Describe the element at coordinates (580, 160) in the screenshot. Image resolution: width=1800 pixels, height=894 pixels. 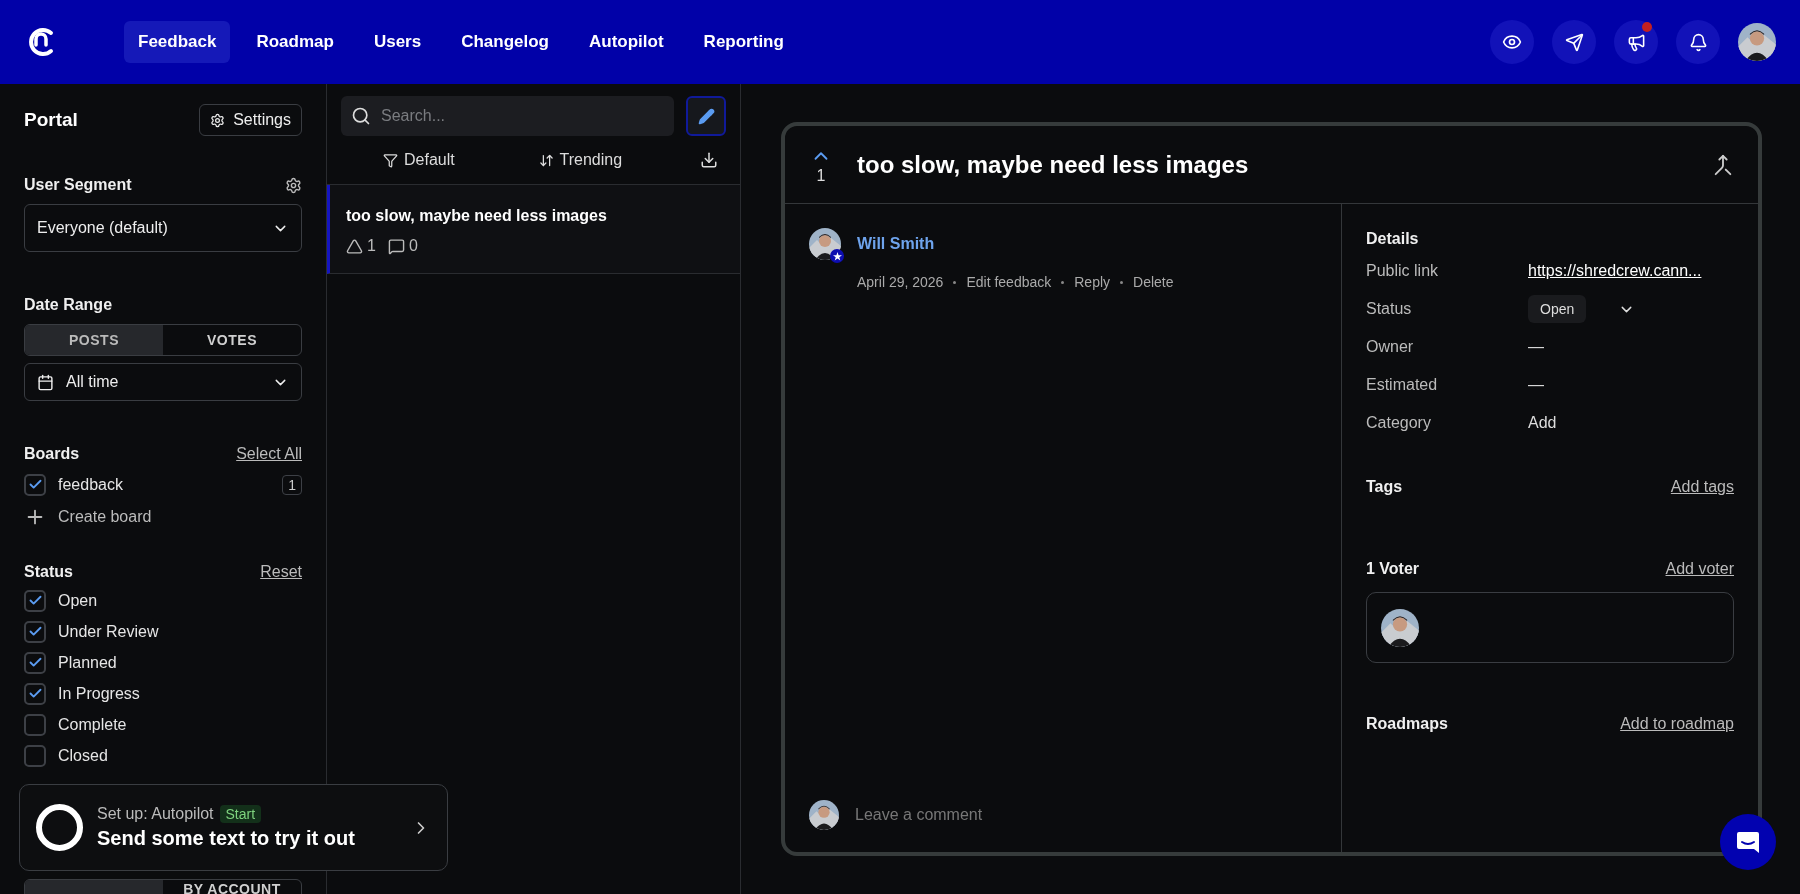
I see `sort-button: Trending` at that location.